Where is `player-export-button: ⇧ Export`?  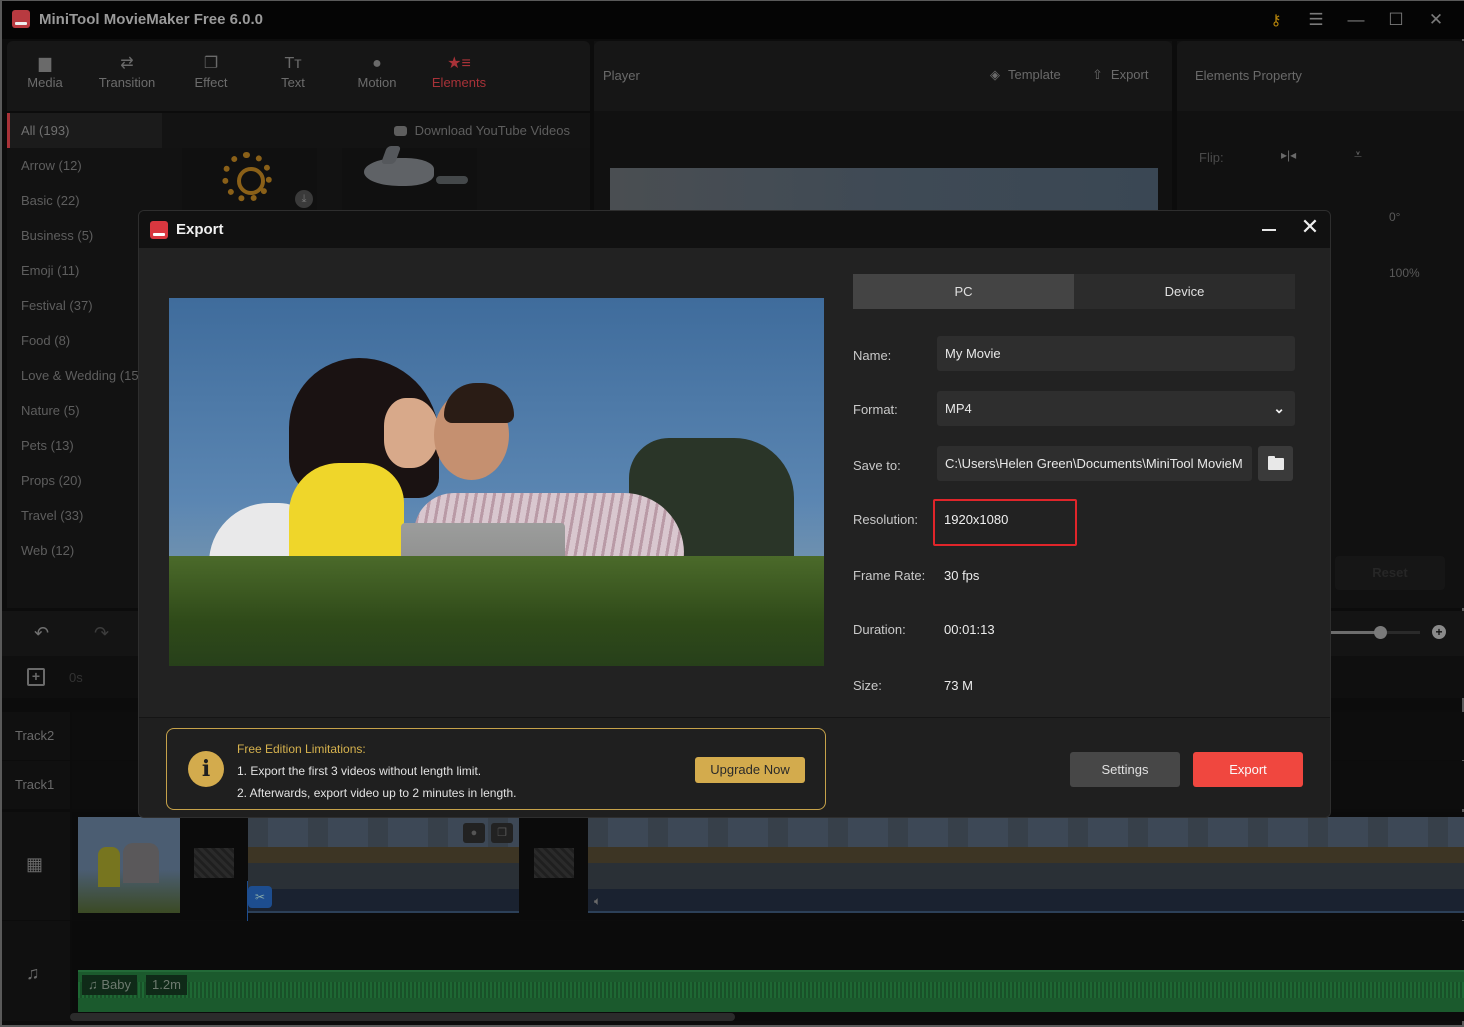 player-export-button: ⇧ Export is located at coordinates (1120, 75).